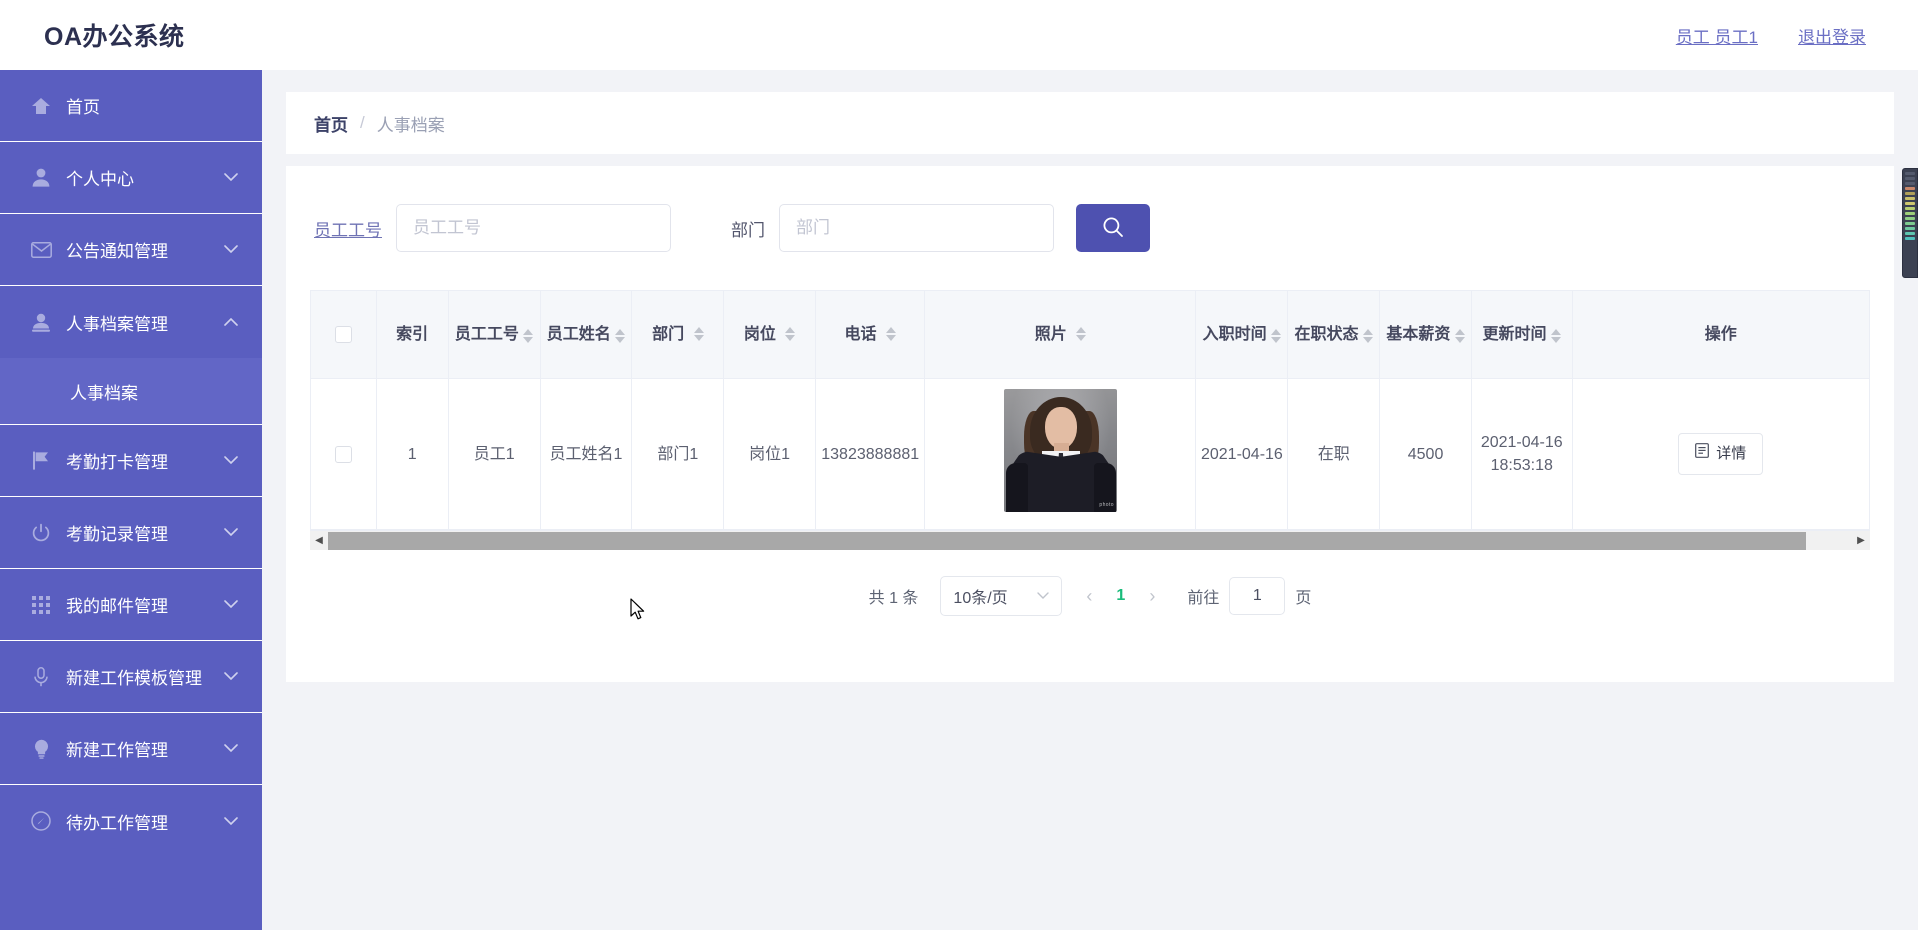  Describe the element at coordinates (131, 250) in the screenshot. I see `sidebar-item-notice-management: 公告通知管理` at that location.